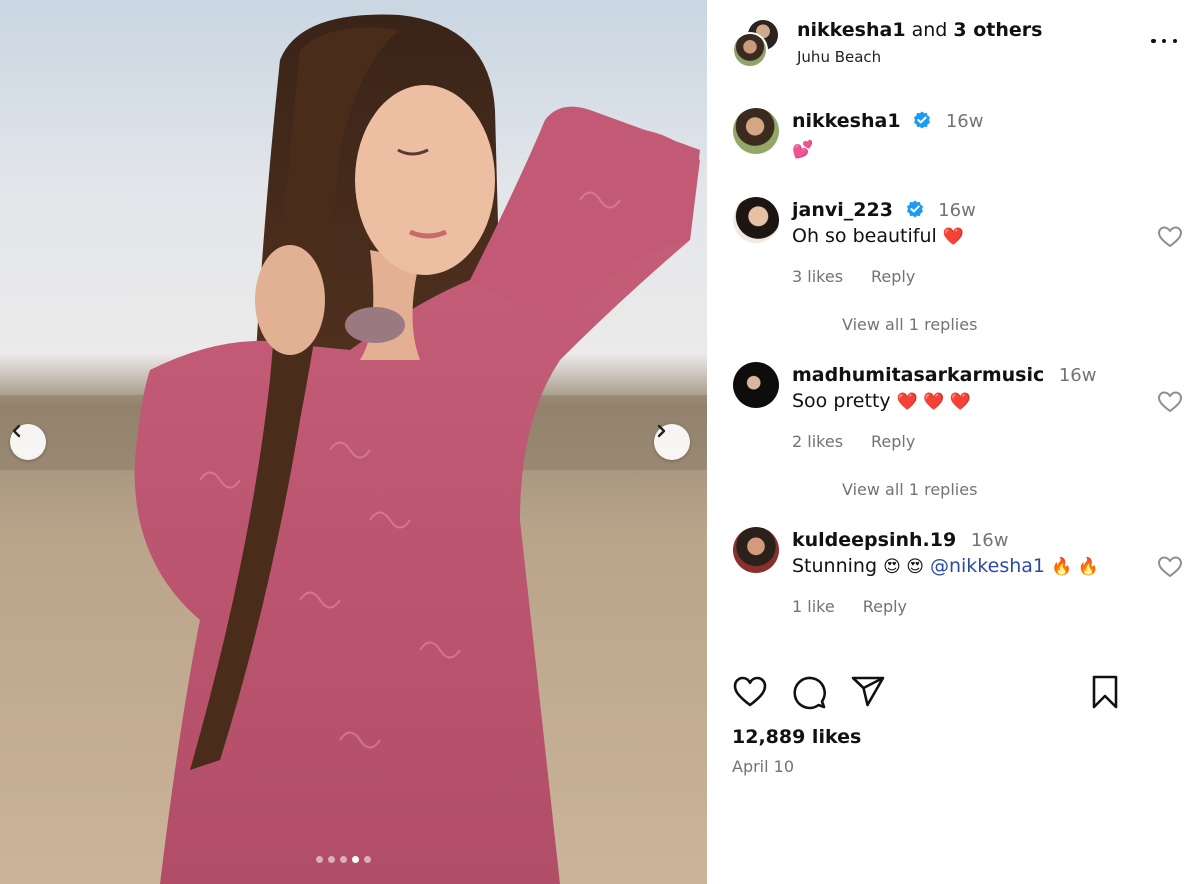 The width and height of the screenshot is (1200, 884). I want to click on comment-text: Soo pretty ❤️ ❤️ ❤️, so click(881, 401).